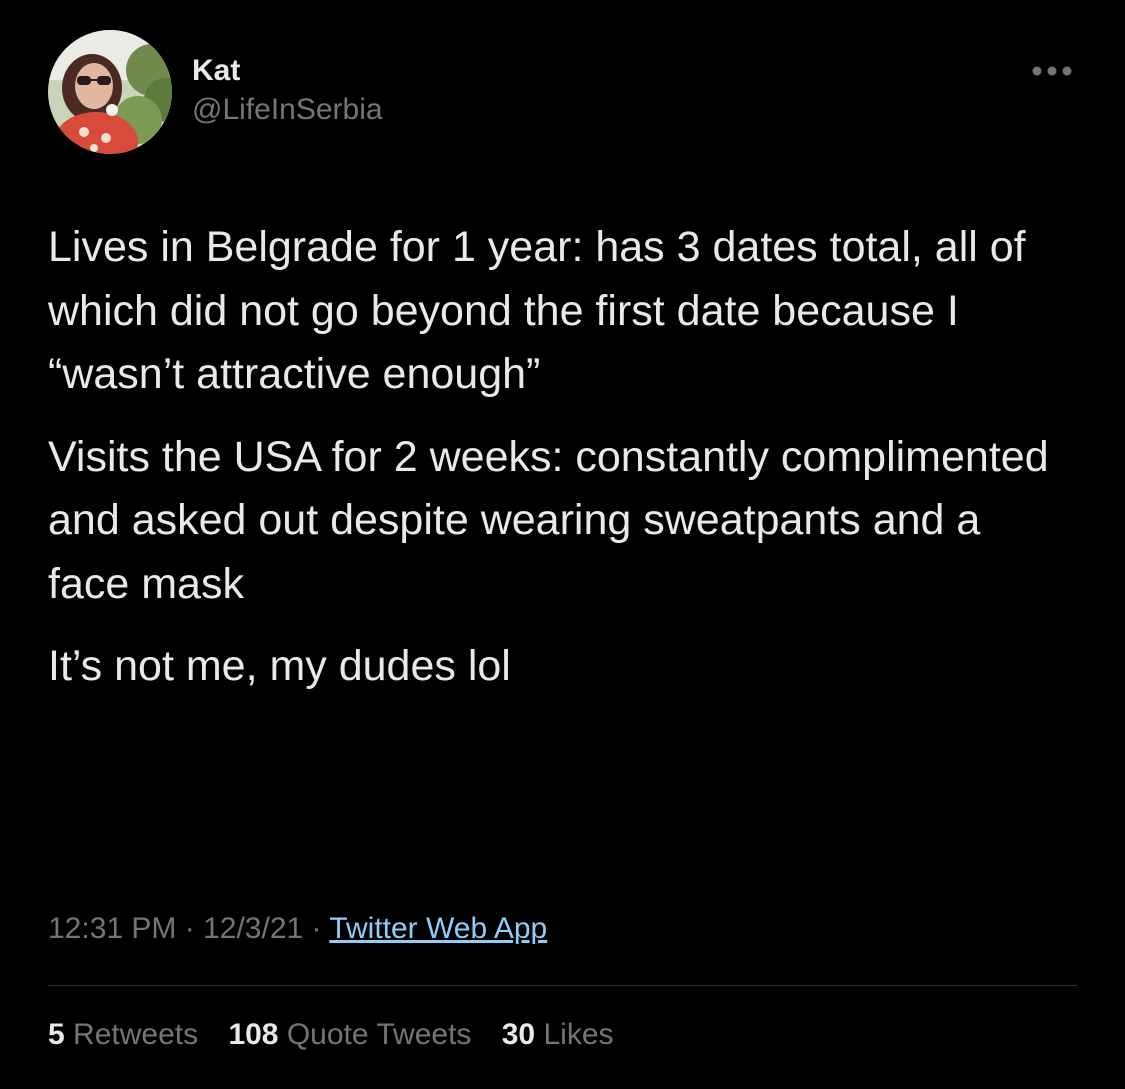 Image resolution: width=1125 pixels, height=1089 pixels. What do you see at coordinates (1052, 71) in the screenshot?
I see `more-options-icon` at bounding box center [1052, 71].